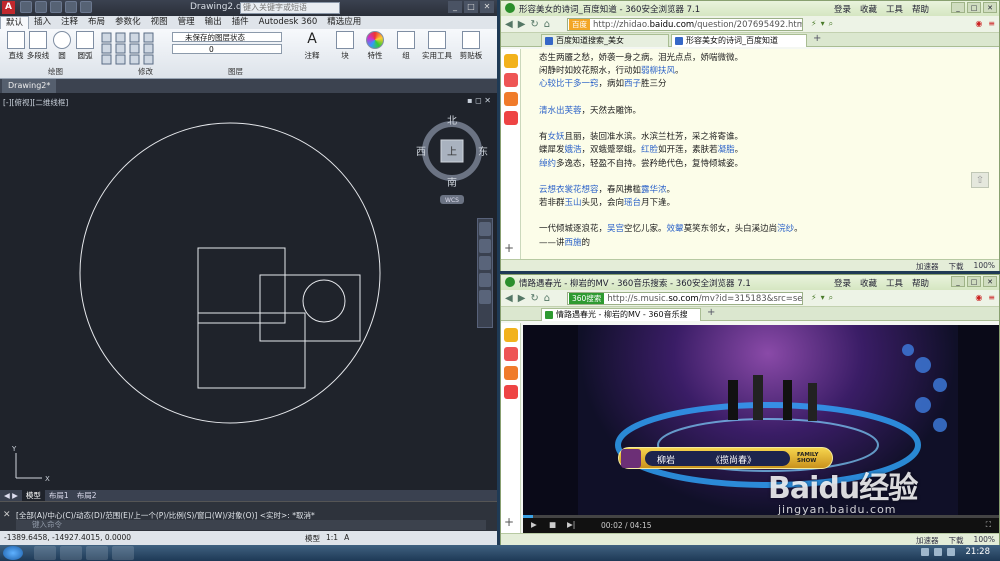  Describe the element at coordinates (33, 495) in the screenshot. I see `layout-tab: 模型` at that location.